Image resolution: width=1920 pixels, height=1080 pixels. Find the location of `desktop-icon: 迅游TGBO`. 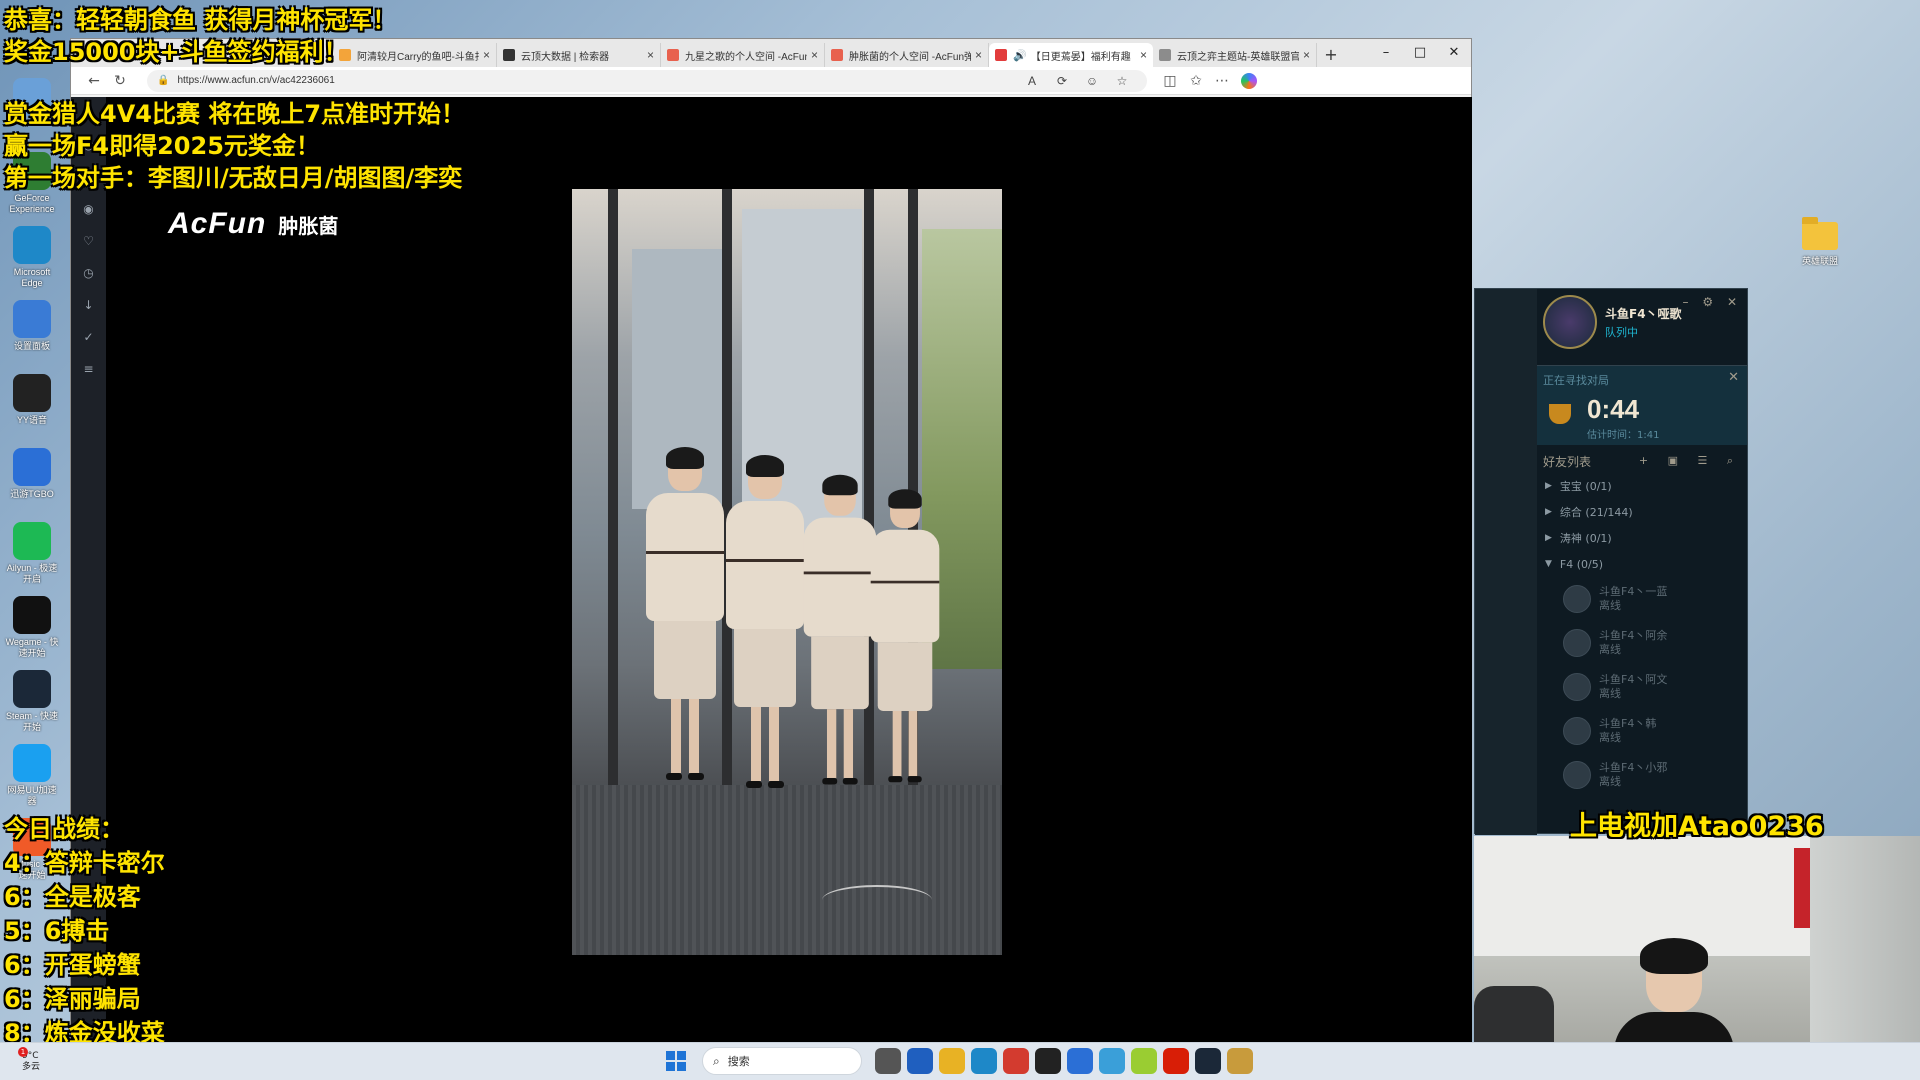

desktop-icon: 迅游TGBO is located at coordinates (32, 485).